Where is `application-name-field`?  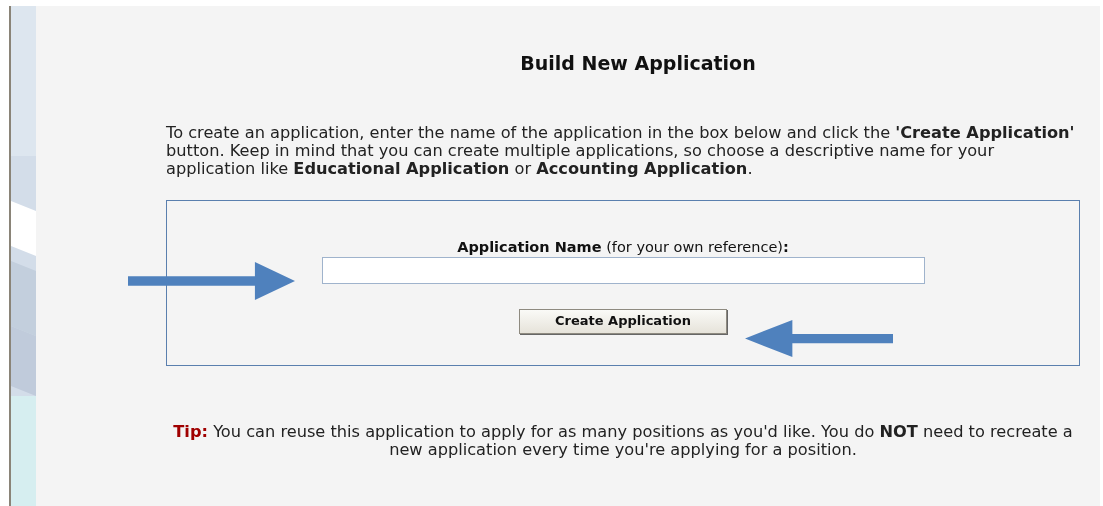 application-name-field is located at coordinates (623, 270).